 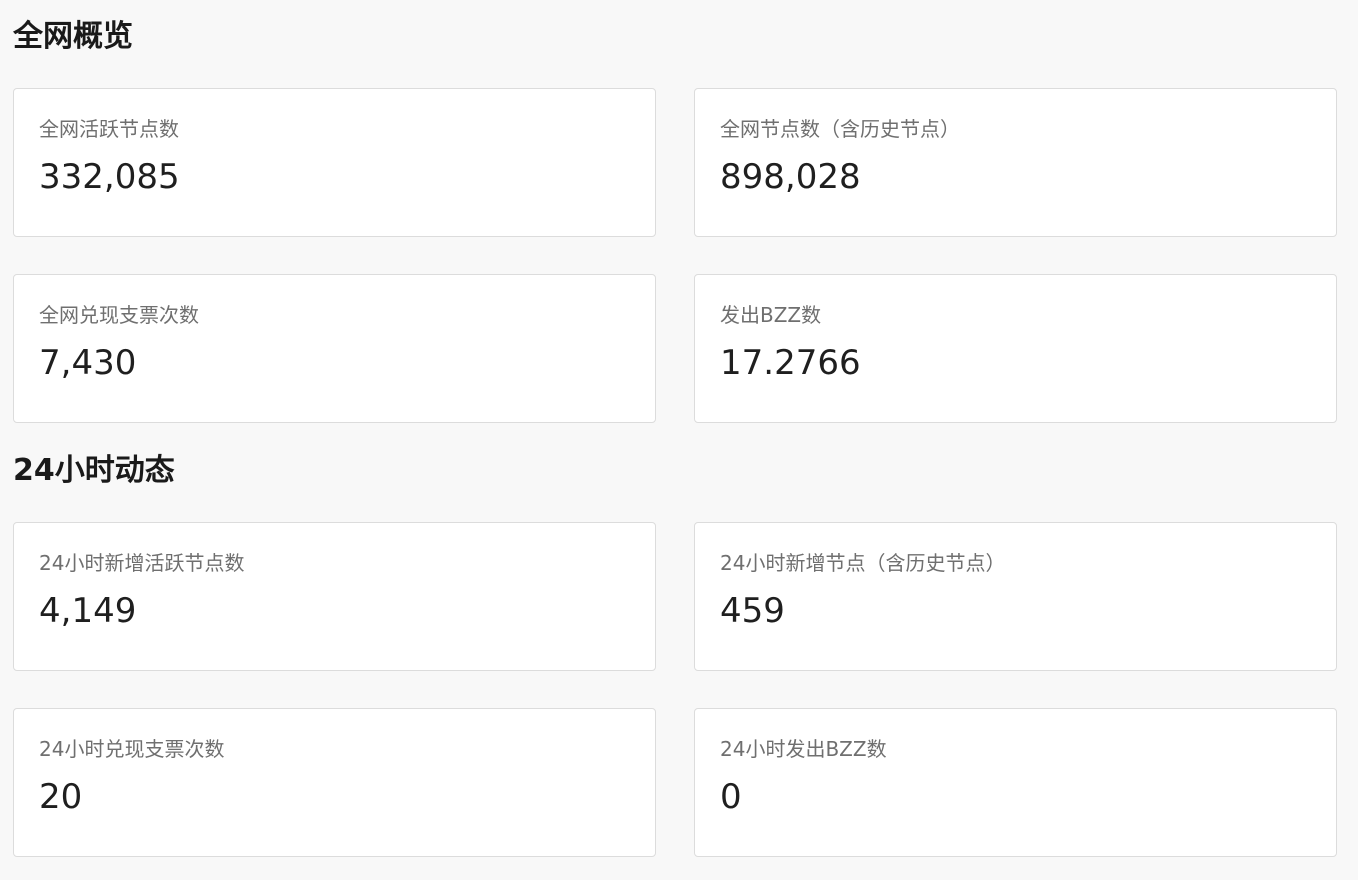 I want to click on stat-label: 24小时新增节点（含历史节点）, so click(x=863, y=563).